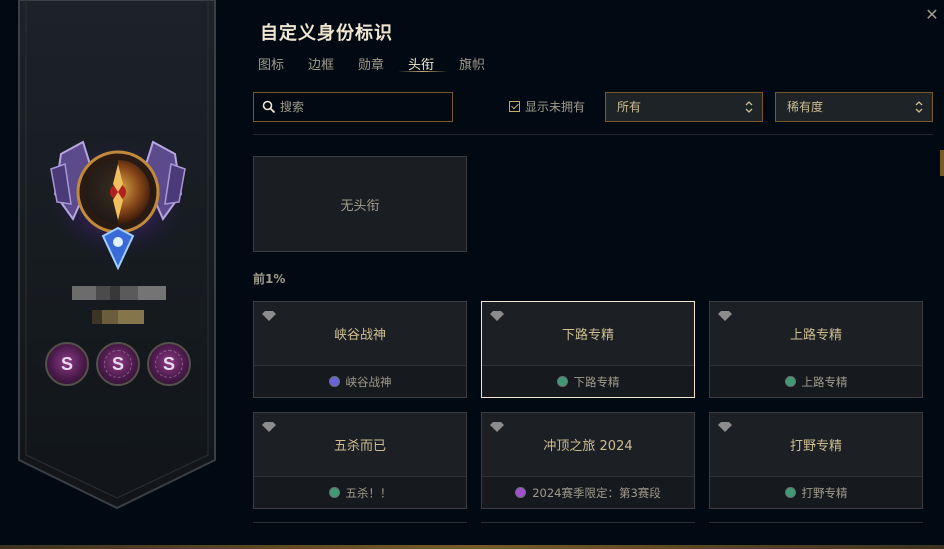 The image size is (944, 549). I want to click on close-icon: ✕, so click(932, 15).